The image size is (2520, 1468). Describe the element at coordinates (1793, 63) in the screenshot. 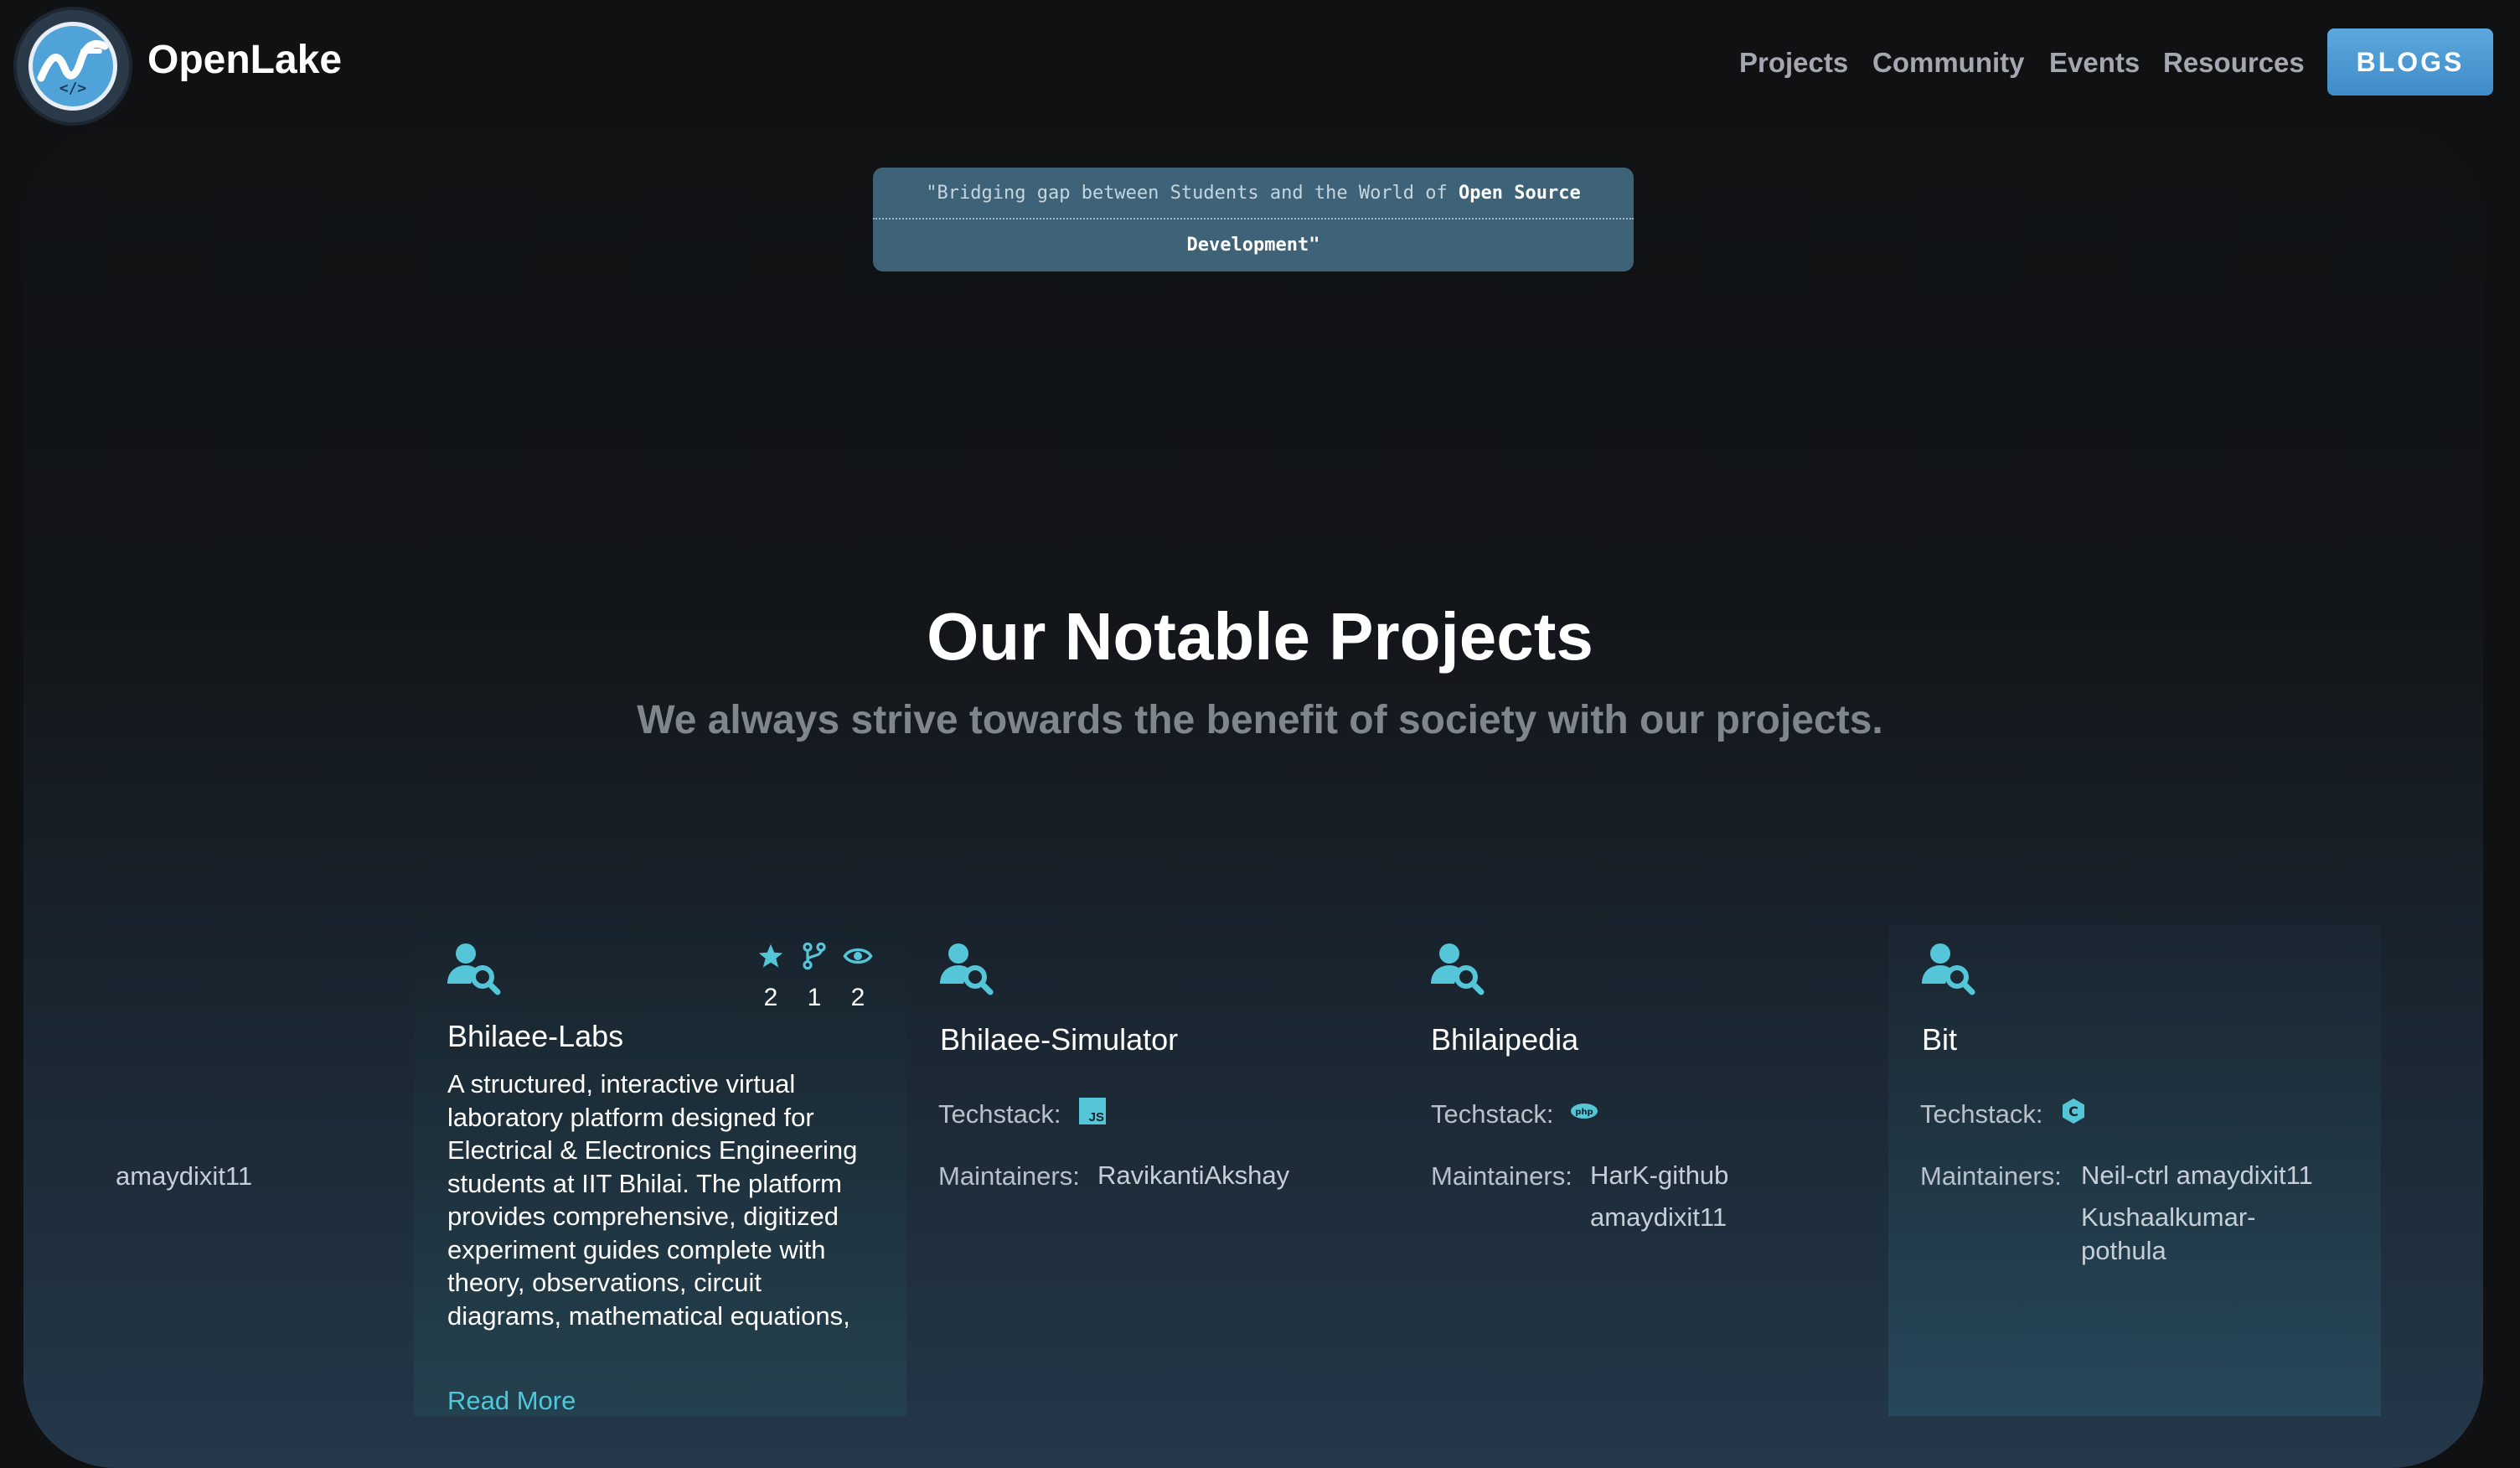

I see `nav-link-projects: Projects` at that location.